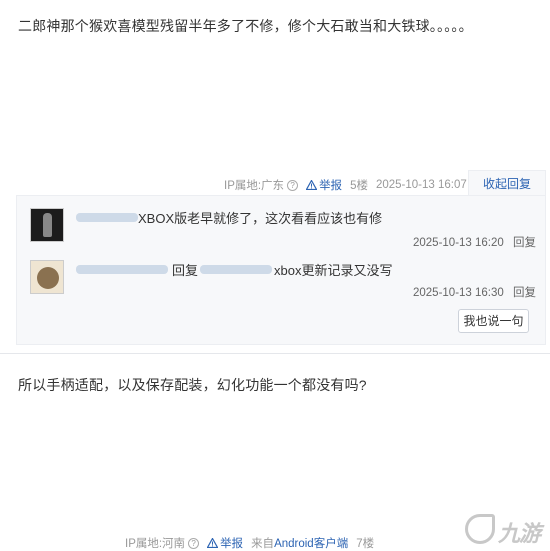 Image resolution: width=550 pixels, height=551 pixels. I want to click on blurred-target-username, so click(236, 269).